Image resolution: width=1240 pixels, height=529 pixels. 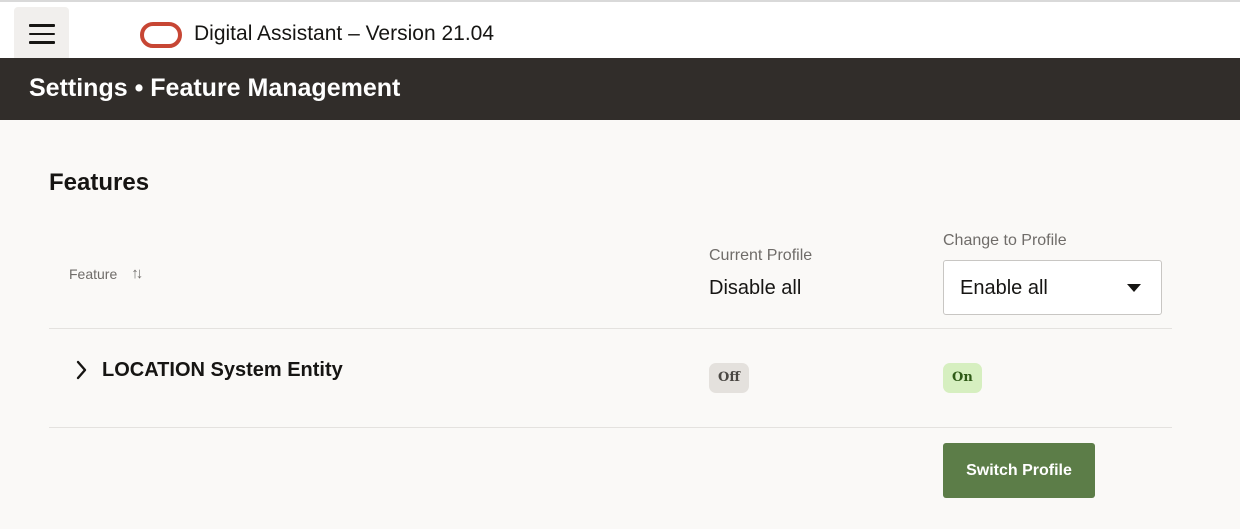 I want to click on profile-select-value: Enable all, so click(x=1004, y=288).